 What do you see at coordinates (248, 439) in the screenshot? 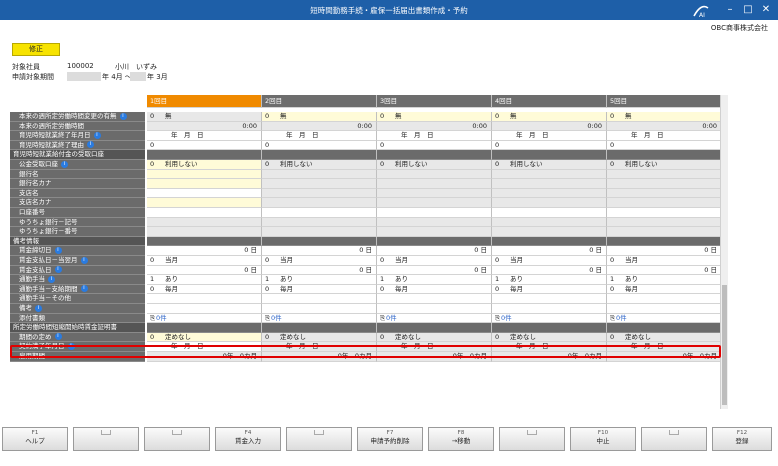
I see `fkey-f4-button: F4 賃金入力` at bounding box center [248, 439].